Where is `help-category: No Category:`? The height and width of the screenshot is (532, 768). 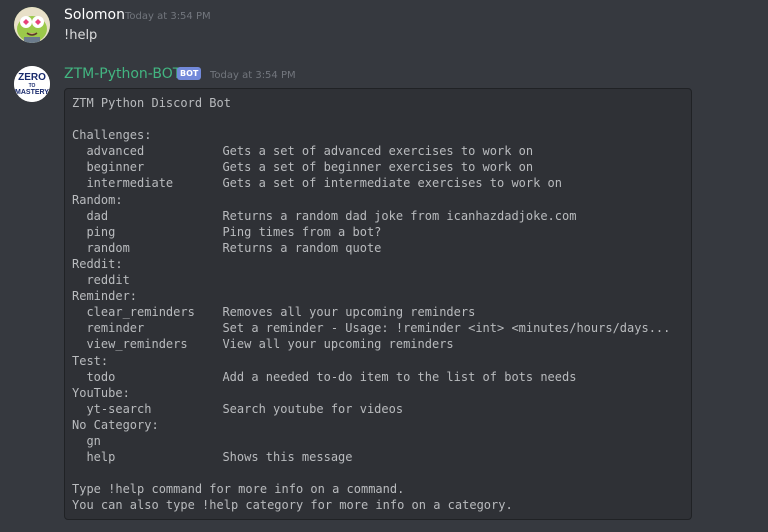 help-category: No Category: is located at coordinates (115, 424).